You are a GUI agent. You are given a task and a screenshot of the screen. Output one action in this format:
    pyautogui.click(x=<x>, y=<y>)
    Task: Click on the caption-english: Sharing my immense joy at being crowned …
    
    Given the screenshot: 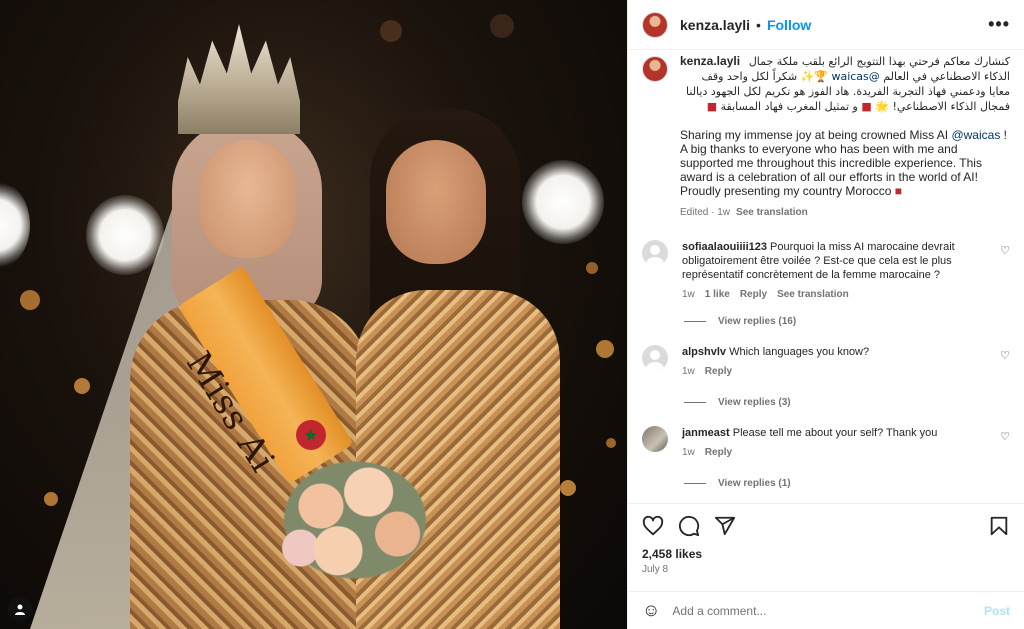 What is the action you would take?
    pyautogui.click(x=845, y=163)
    